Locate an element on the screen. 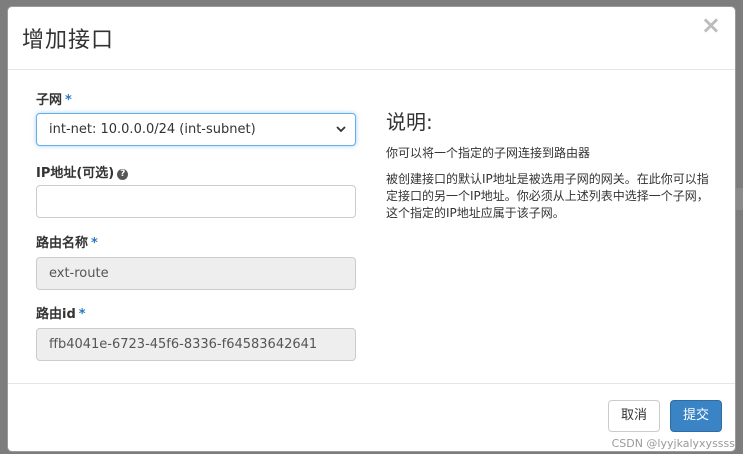  ip-address-input is located at coordinates (196, 201).